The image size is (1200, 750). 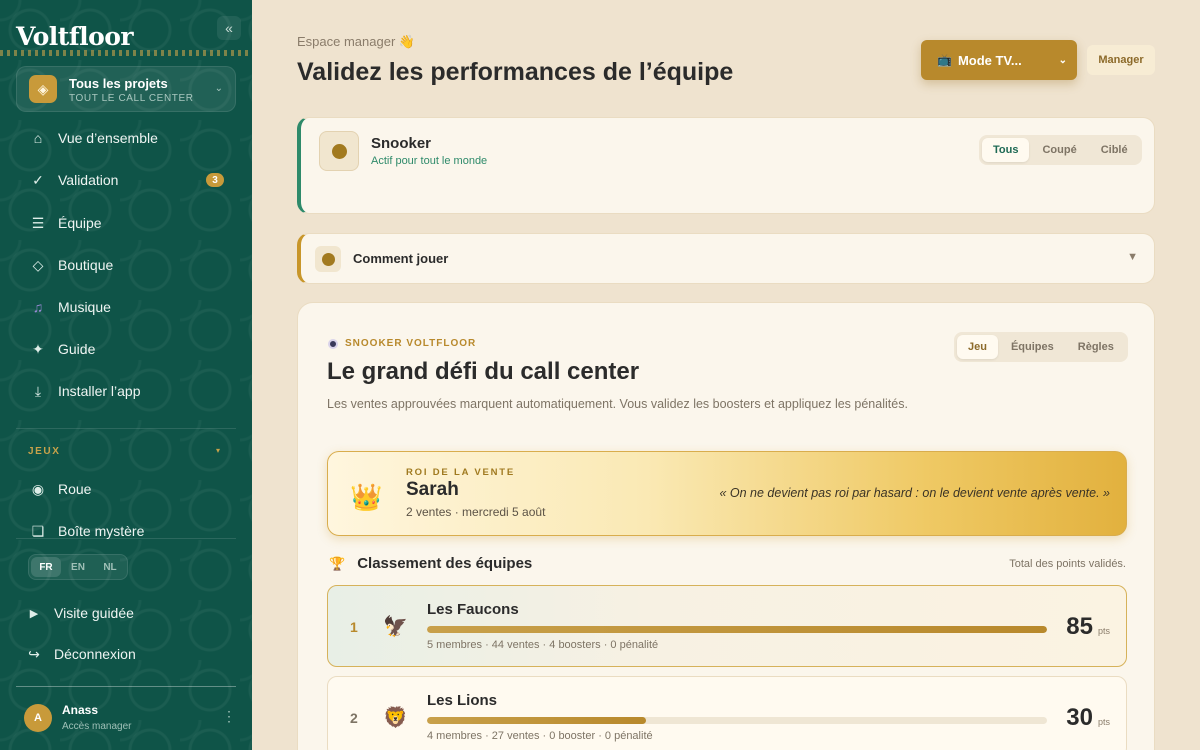 I want to click on sidebar-item-team: ☰ Équipe, so click(x=127, y=223).